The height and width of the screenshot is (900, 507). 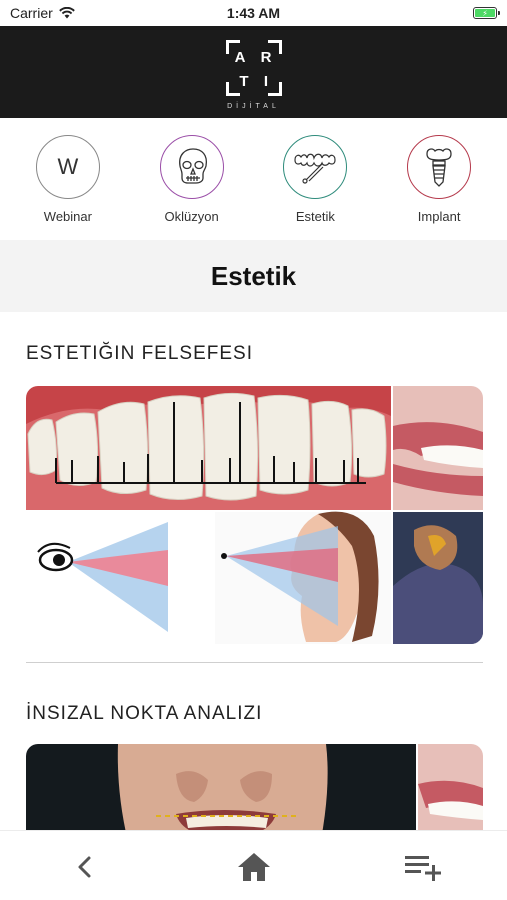 I want to click on webinar-circle: W, so click(x=67, y=167).